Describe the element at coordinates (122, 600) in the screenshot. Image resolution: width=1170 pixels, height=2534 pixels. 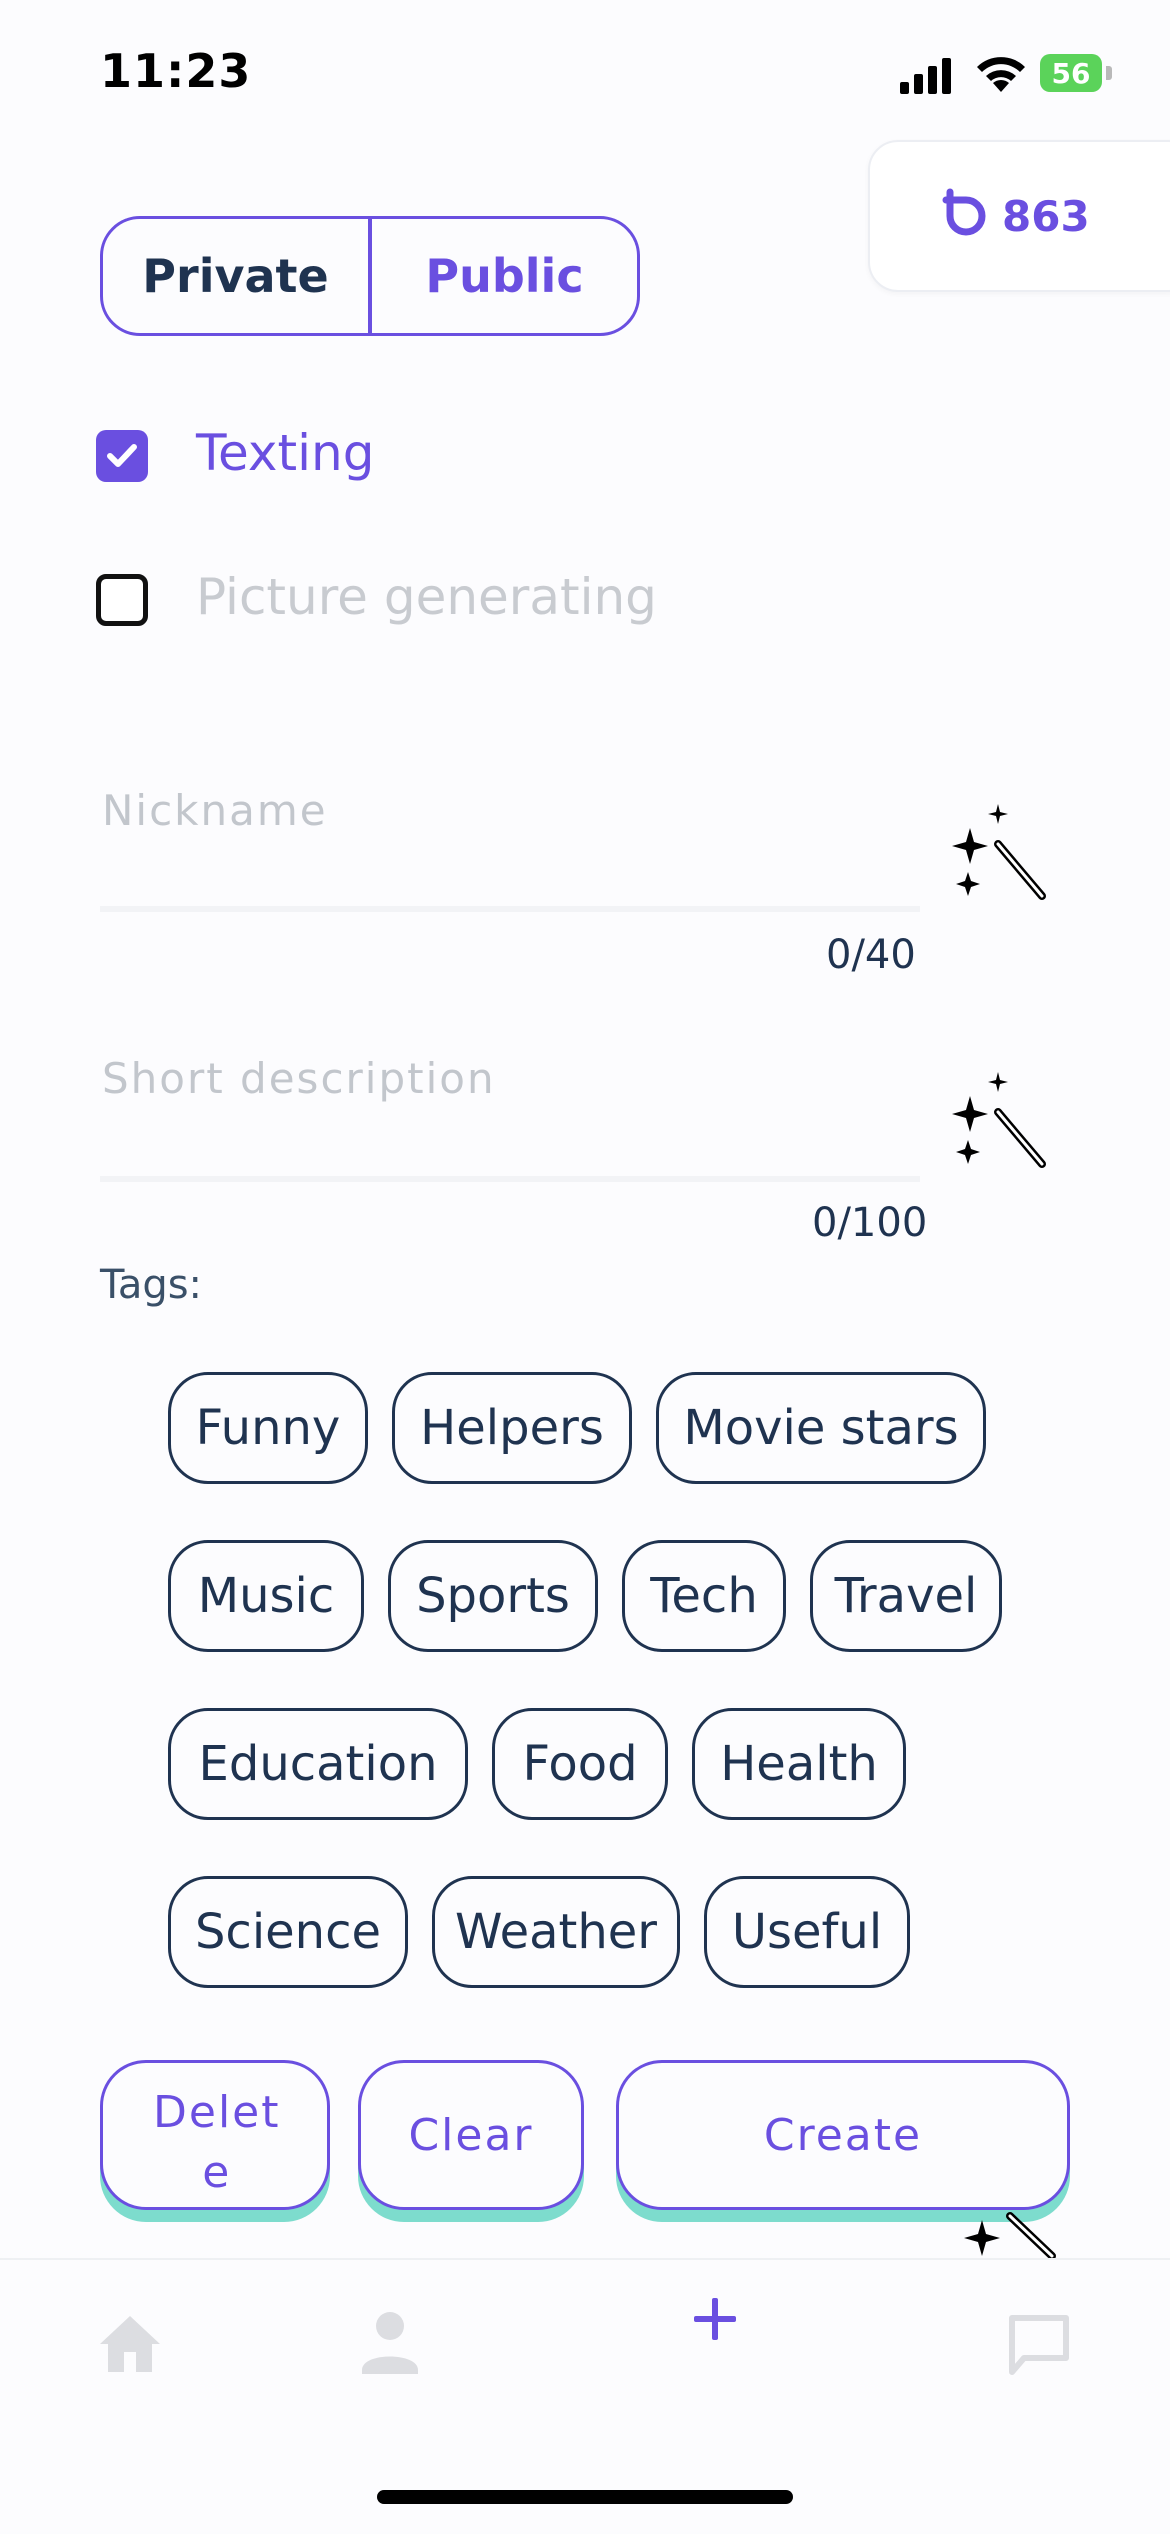
I see `picture-generating-checkbox` at that location.